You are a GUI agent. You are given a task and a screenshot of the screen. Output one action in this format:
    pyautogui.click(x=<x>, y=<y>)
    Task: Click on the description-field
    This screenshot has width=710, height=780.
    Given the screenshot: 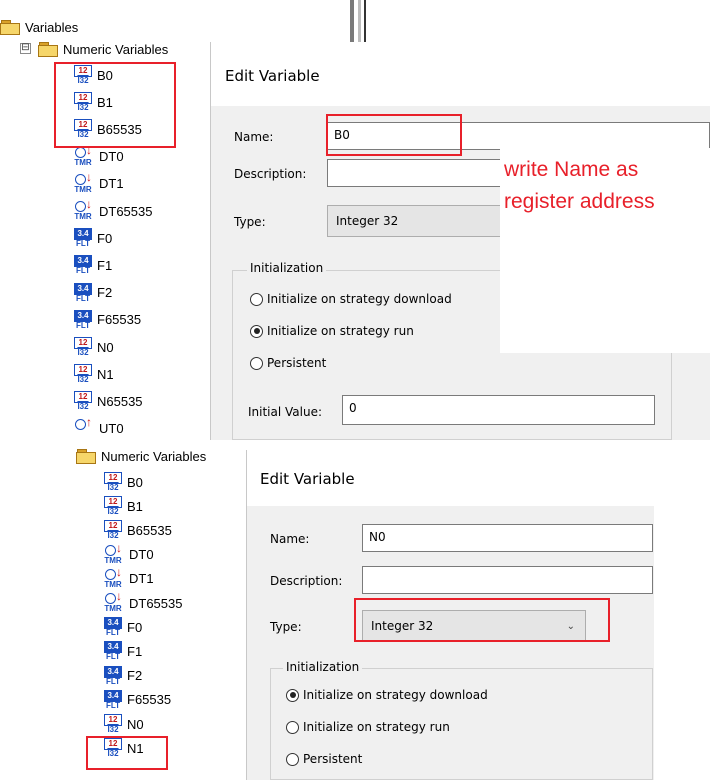 What is the action you would take?
    pyautogui.click(x=507, y=580)
    